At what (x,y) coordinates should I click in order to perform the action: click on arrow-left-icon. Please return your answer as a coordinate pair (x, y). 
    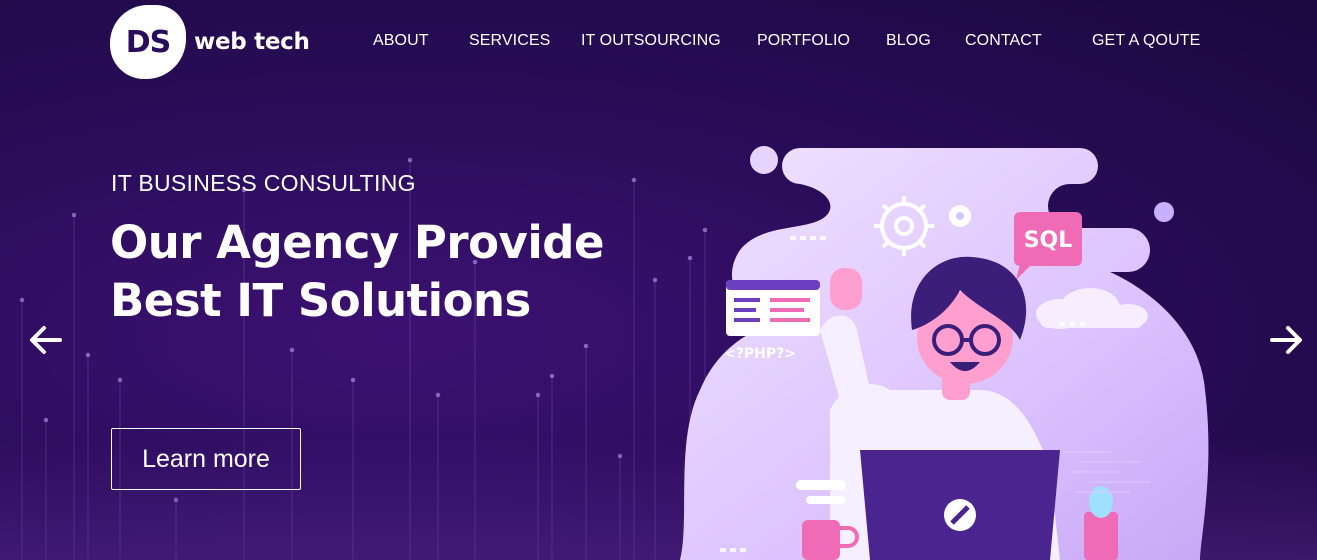
    Looking at the image, I should click on (46, 340).